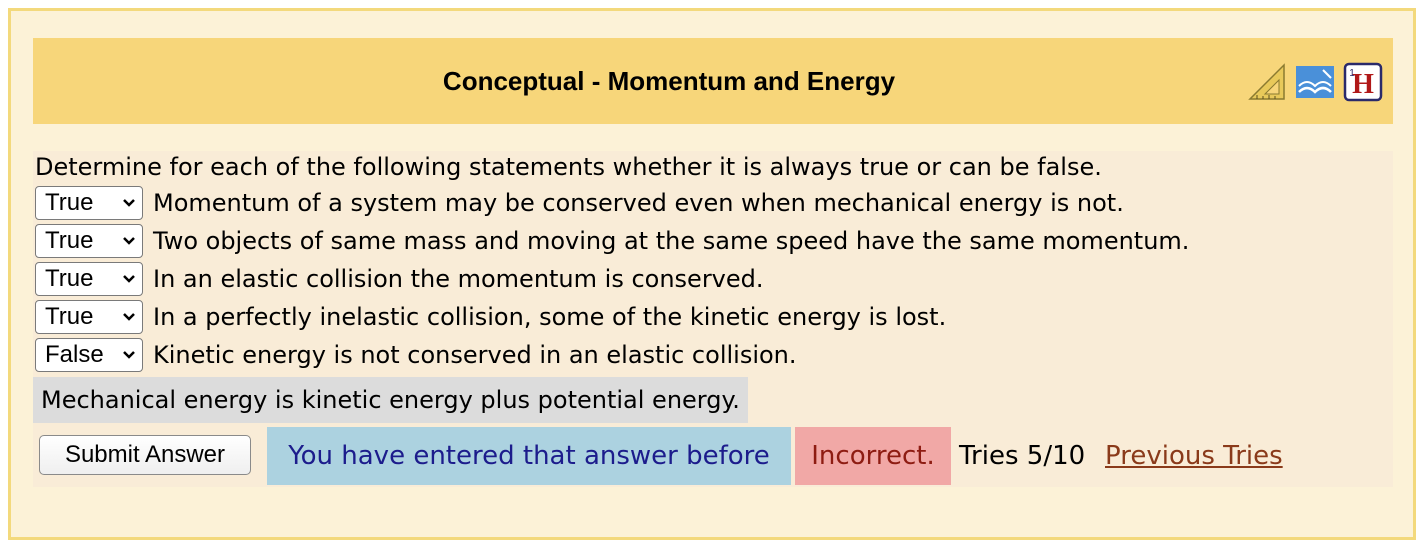 The width and height of the screenshot is (1428, 554). What do you see at coordinates (873, 456) in the screenshot?
I see `result-badge: Incorrect.` at bounding box center [873, 456].